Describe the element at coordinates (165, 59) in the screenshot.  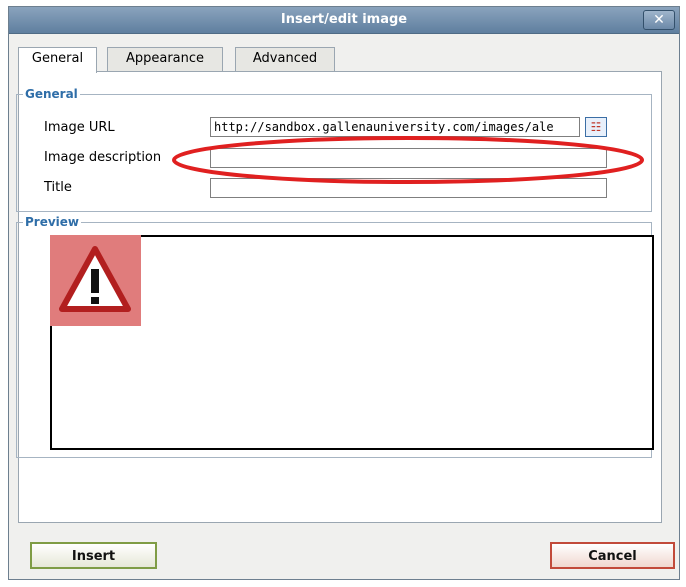
I see `tab-appearance: Appearance` at that location.